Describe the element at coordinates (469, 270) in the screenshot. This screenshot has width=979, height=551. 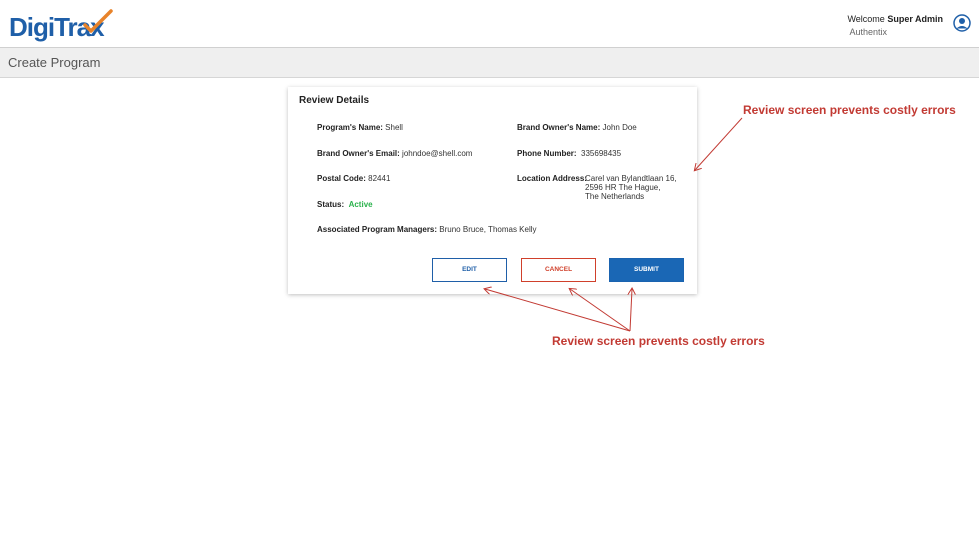
I see `edit-button: EDIT` at that location.